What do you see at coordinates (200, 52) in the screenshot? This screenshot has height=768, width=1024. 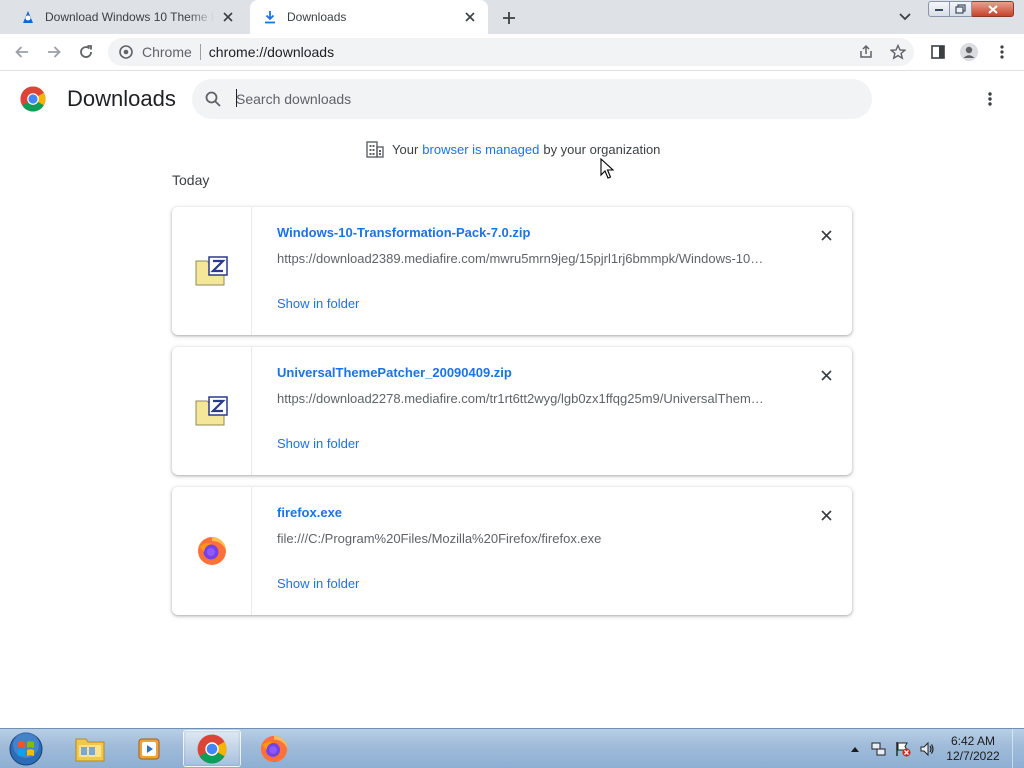 I see `omnibox-separator` at bounding box center [200, 52].